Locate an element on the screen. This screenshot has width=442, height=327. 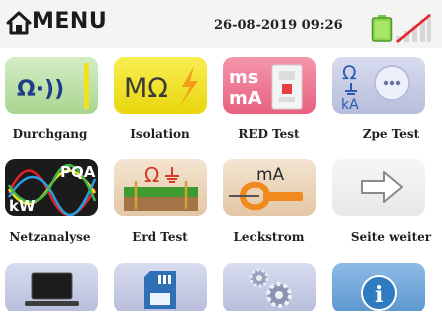
loop-impedance-icon: Ω kA is located at coordinates (378, 85).